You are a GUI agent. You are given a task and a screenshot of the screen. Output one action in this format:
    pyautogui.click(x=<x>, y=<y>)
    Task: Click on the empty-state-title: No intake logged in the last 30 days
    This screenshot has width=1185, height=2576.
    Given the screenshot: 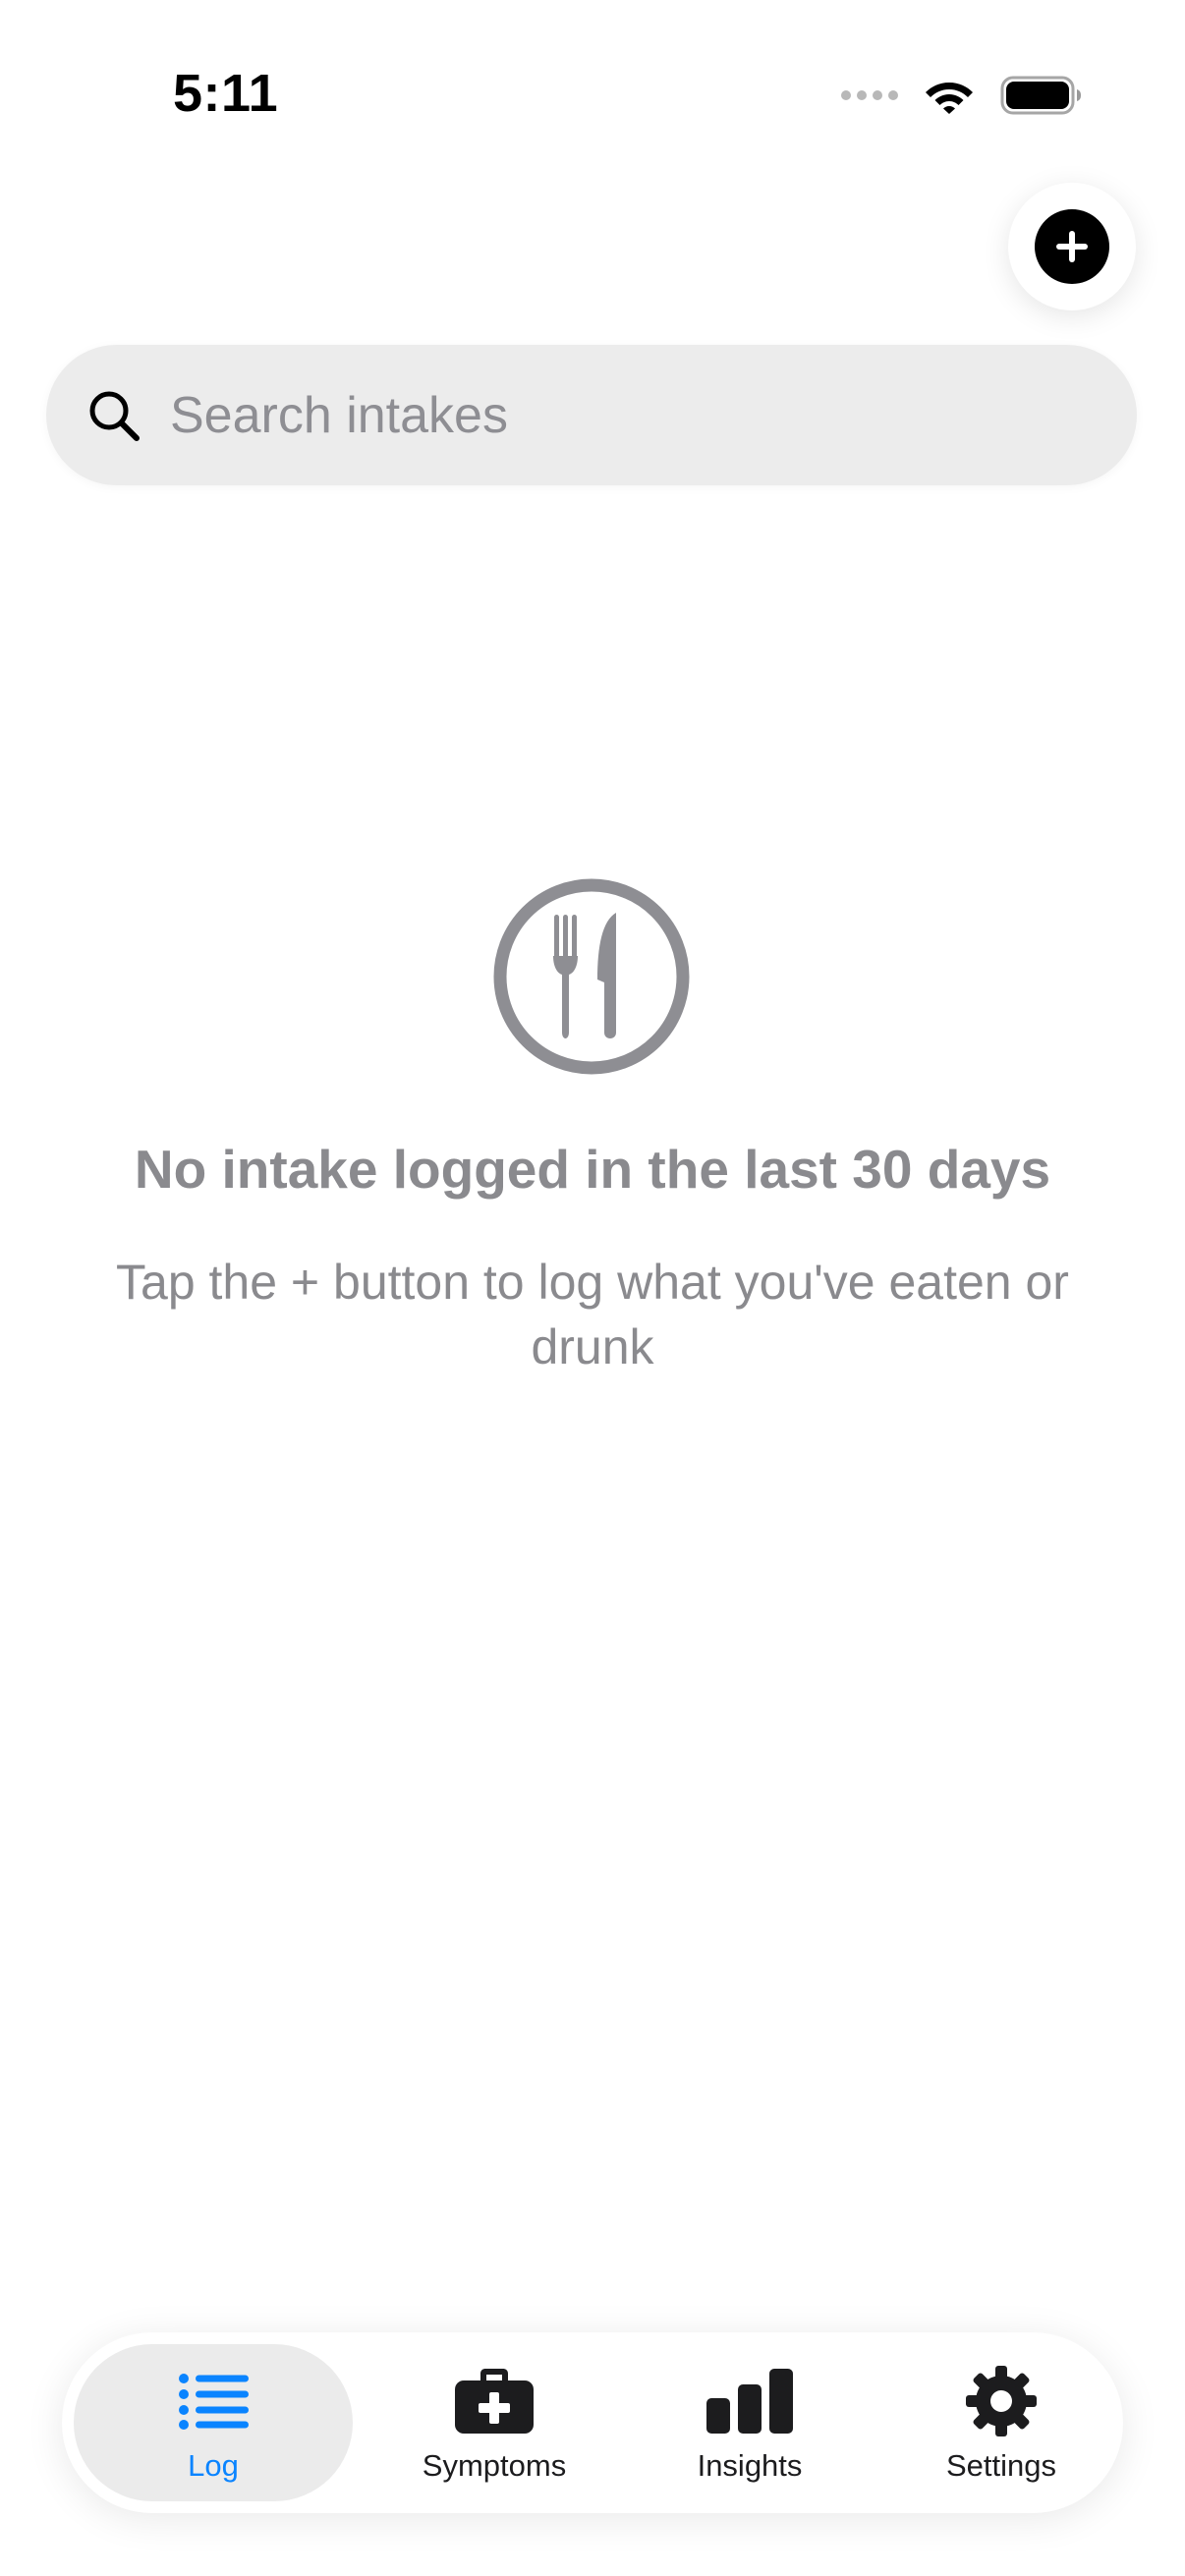 What is the action you would take?
    pyautogui.click(x=592, y=1169)
    